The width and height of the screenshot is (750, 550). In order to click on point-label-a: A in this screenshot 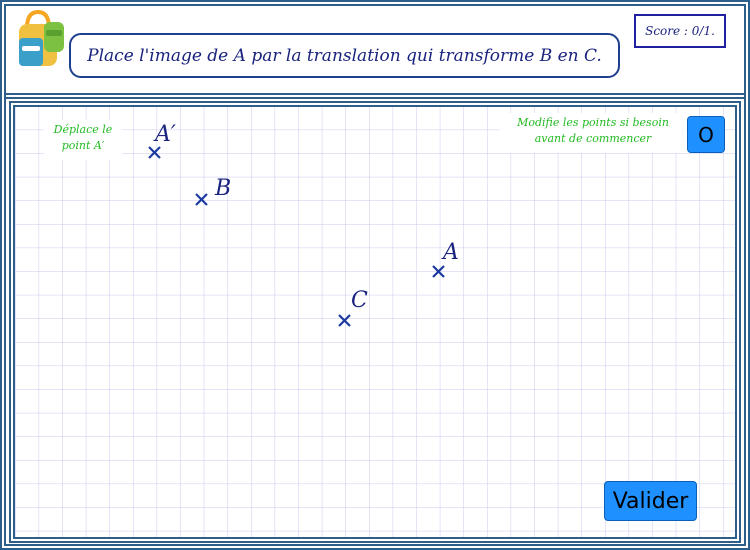, I will do `click(451, 252)`.